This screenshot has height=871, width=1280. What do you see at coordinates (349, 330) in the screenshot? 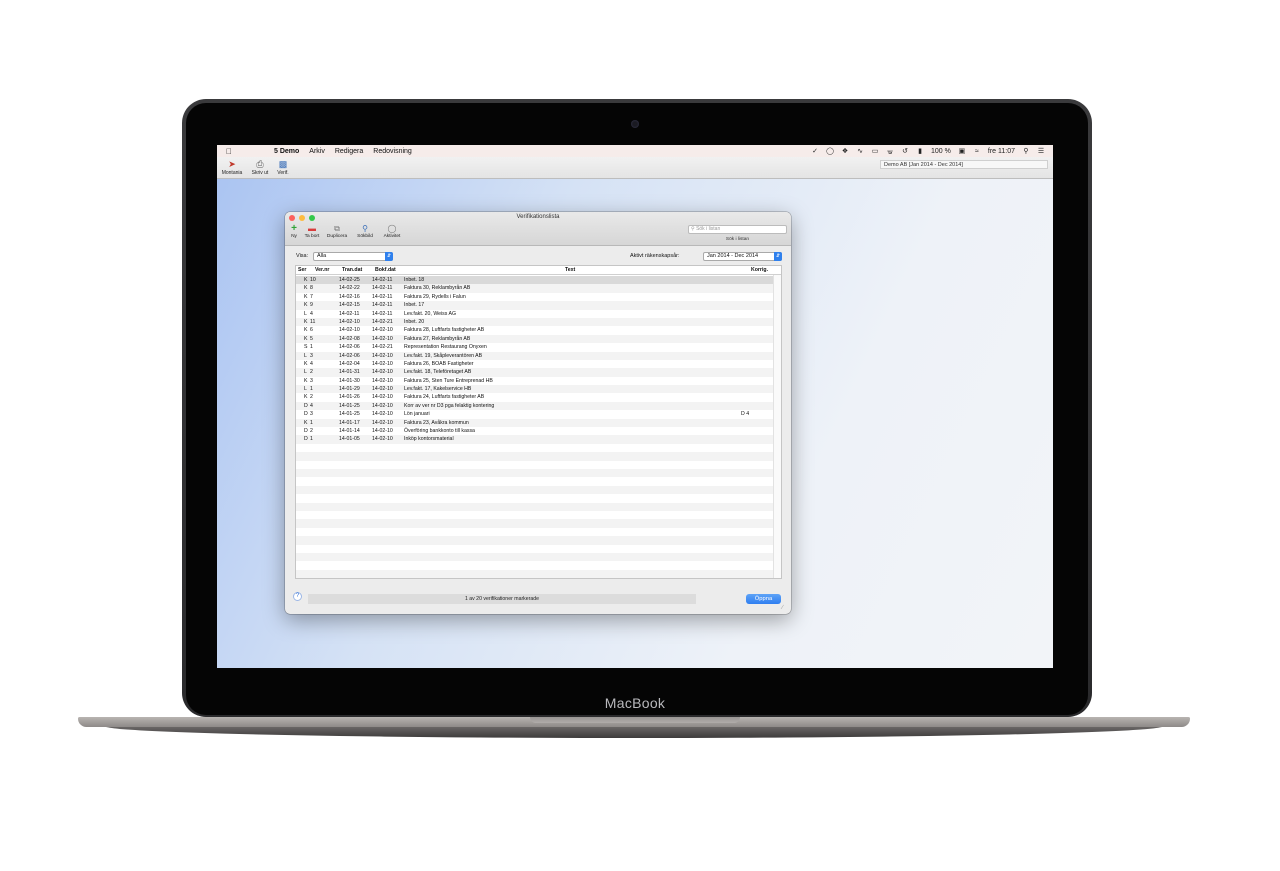
I see `cell-trandat: 14-02-10` at bounding box center [349, 330].